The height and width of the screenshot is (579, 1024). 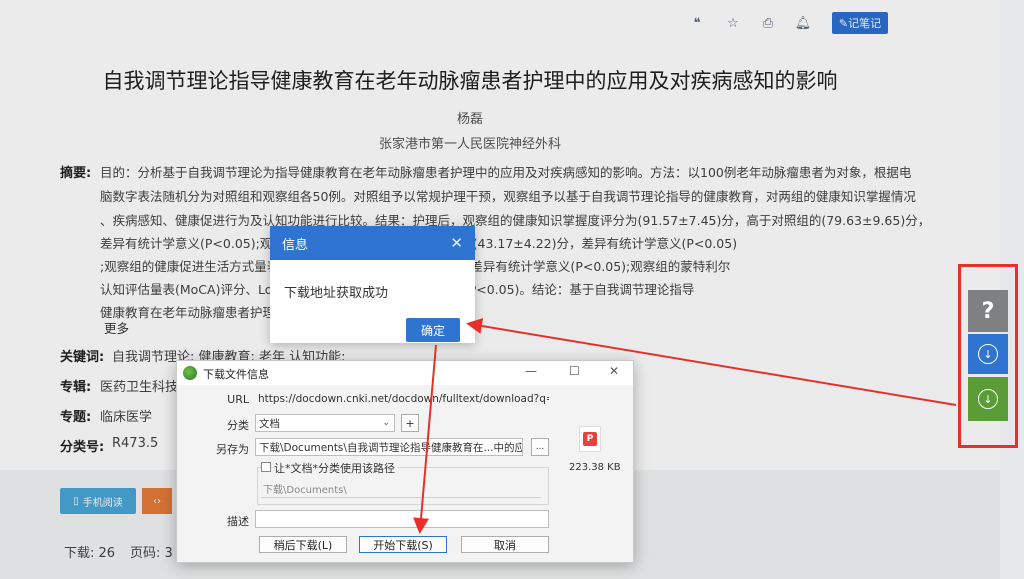 I want to click on idm-app-icon, so click(x=190, y=373).